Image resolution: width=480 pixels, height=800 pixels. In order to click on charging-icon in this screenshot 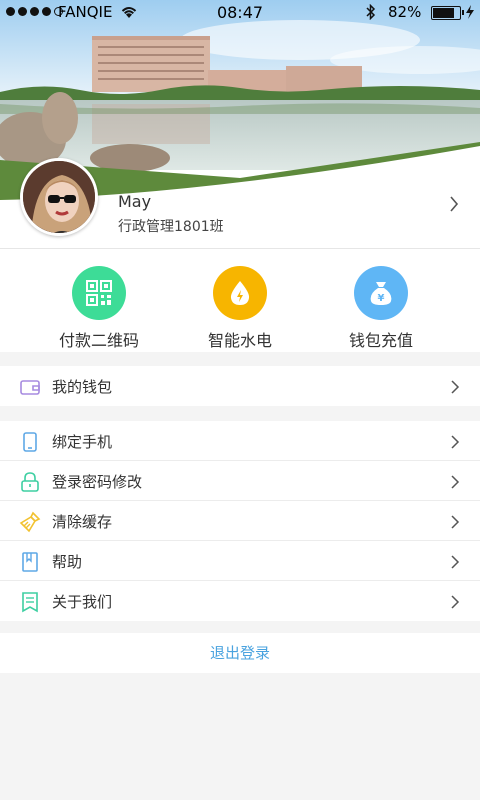, I will do `click(470, 12)`.